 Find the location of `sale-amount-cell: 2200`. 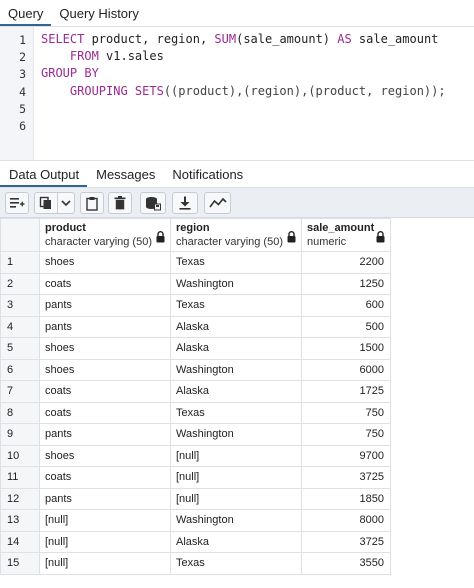

sale-amount-cell: 2200 is located at coordinates (346, 262).